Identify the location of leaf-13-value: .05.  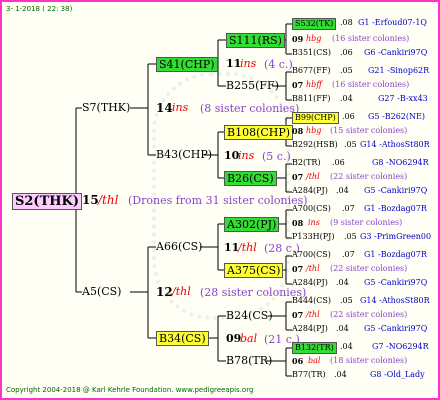
(346, 300).